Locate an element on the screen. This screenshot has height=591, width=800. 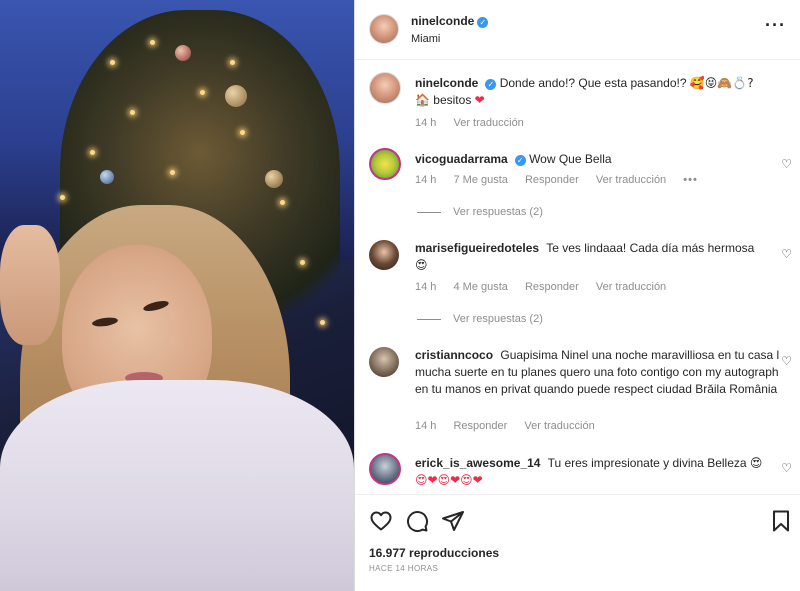
views-count: 16.977 reproducciones is located at coordinates (434, 553).